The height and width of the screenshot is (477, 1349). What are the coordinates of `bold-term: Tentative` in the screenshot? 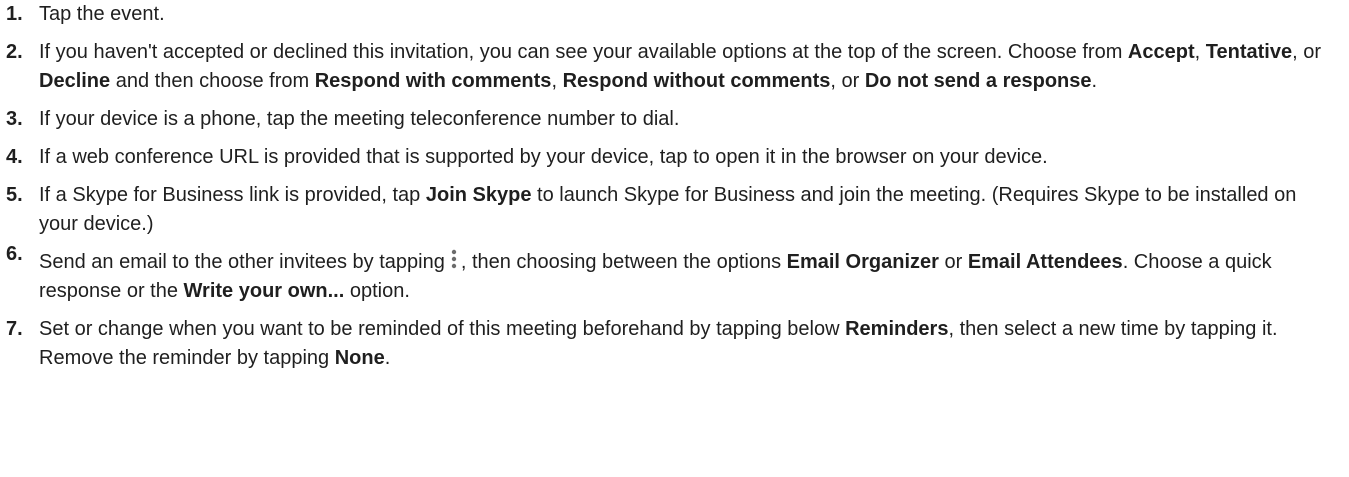 It's located at (1249, 52).